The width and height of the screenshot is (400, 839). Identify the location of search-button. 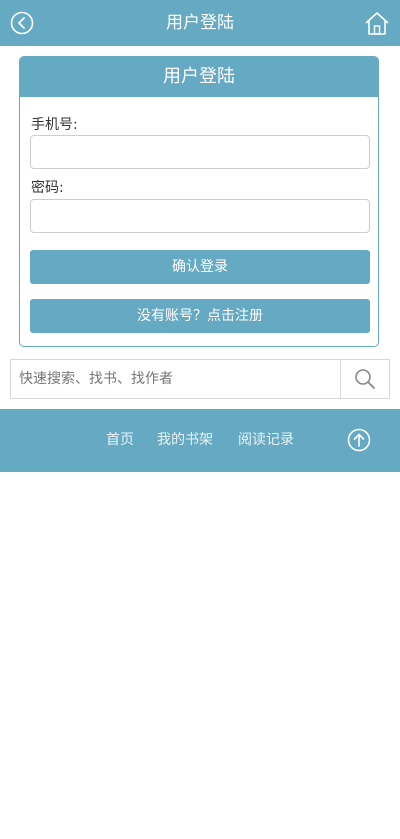
(364, 379).